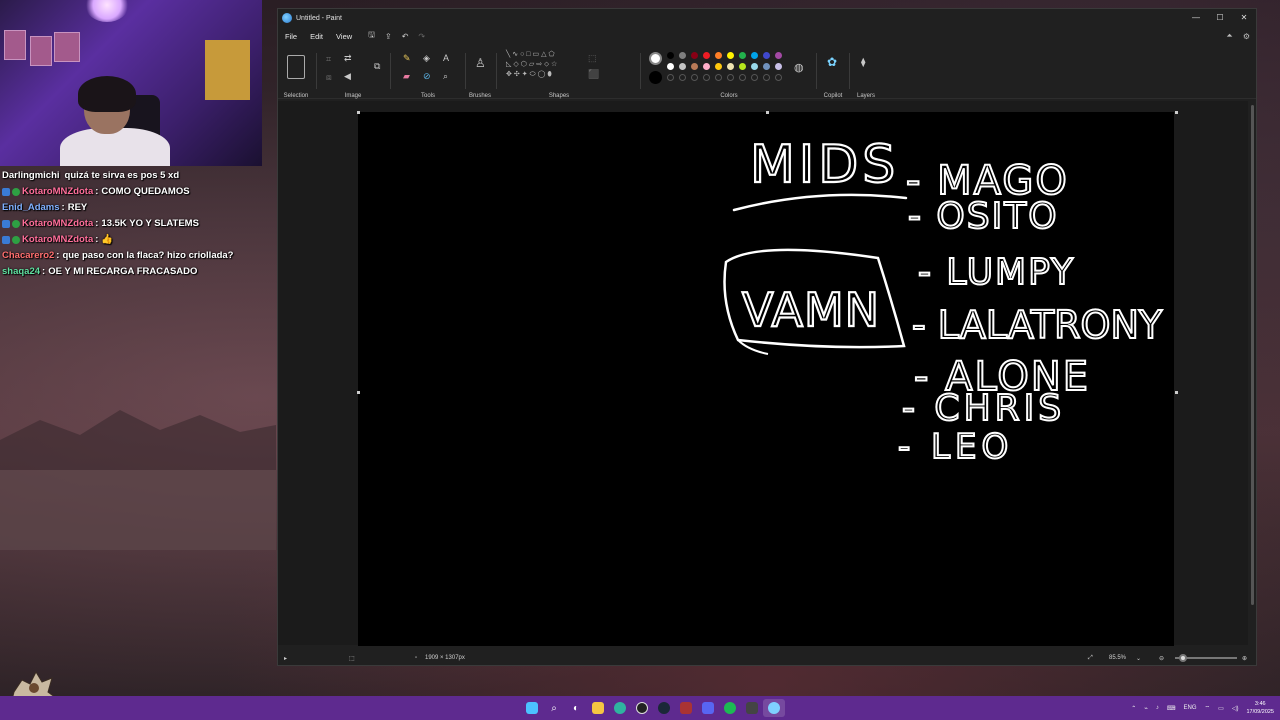 This screenshot has width=1280, height=720. Describe the element at coordinates (426, 58) in the screenshot. I see `fill-icon: ◈` at that location.